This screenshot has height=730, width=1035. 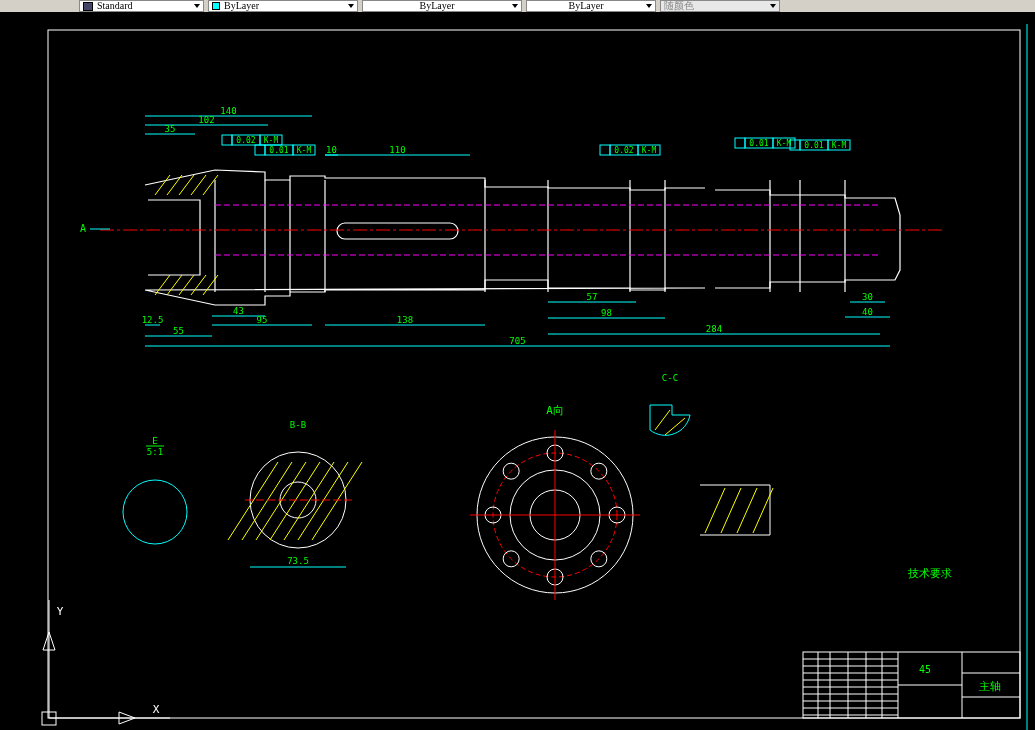 I want to click on detail-view-drawing, so click(x=155, y=512).